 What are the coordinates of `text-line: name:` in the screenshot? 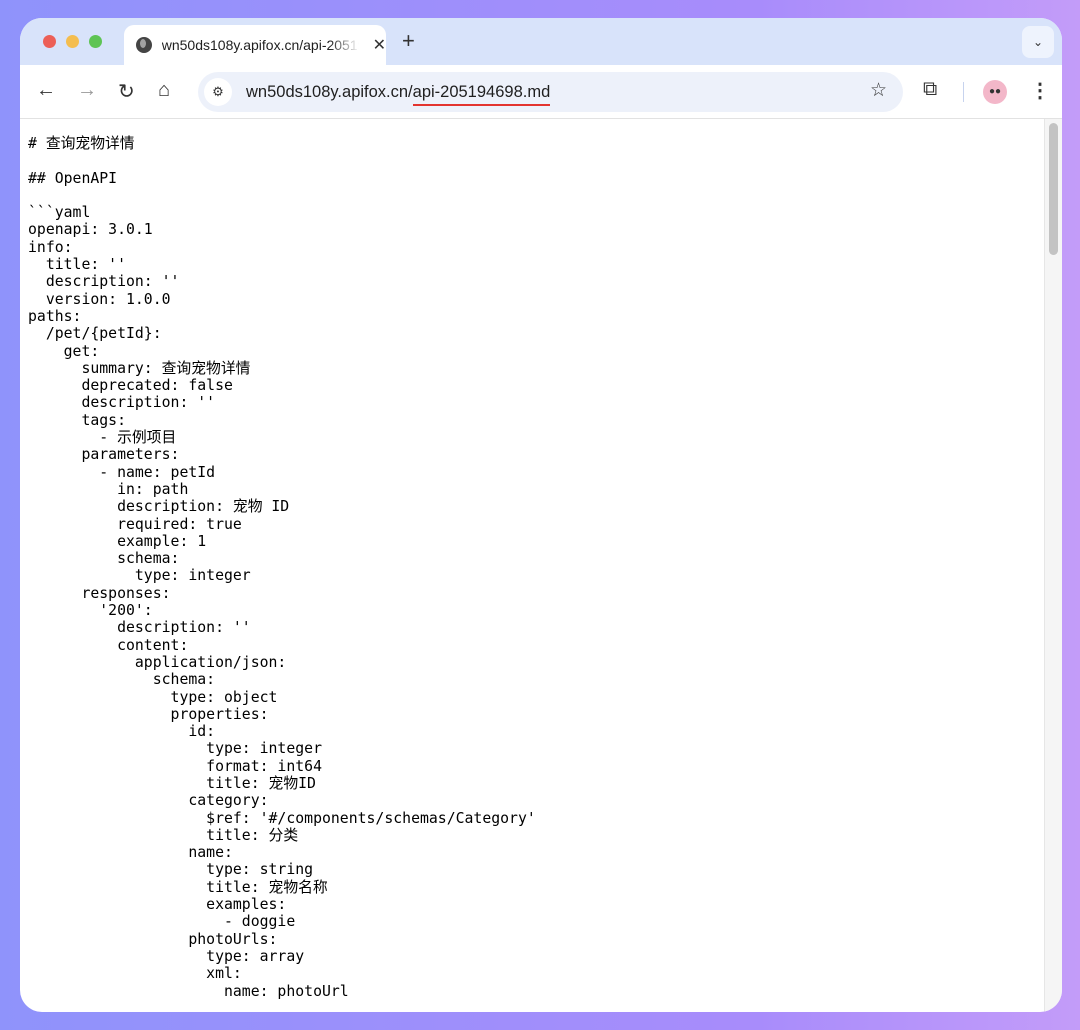 It's located at (130, 853).